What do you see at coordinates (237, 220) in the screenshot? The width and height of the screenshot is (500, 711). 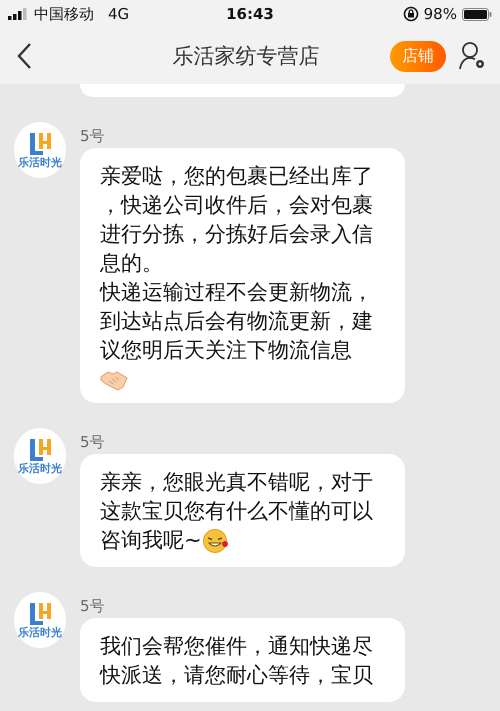 I see `message-text: 亲爱哒，您的包裹已经出库了，快递公司收件后，会对包裹进行分拣，分拣好后会录入信息的。` at bounding box center [237, 220].